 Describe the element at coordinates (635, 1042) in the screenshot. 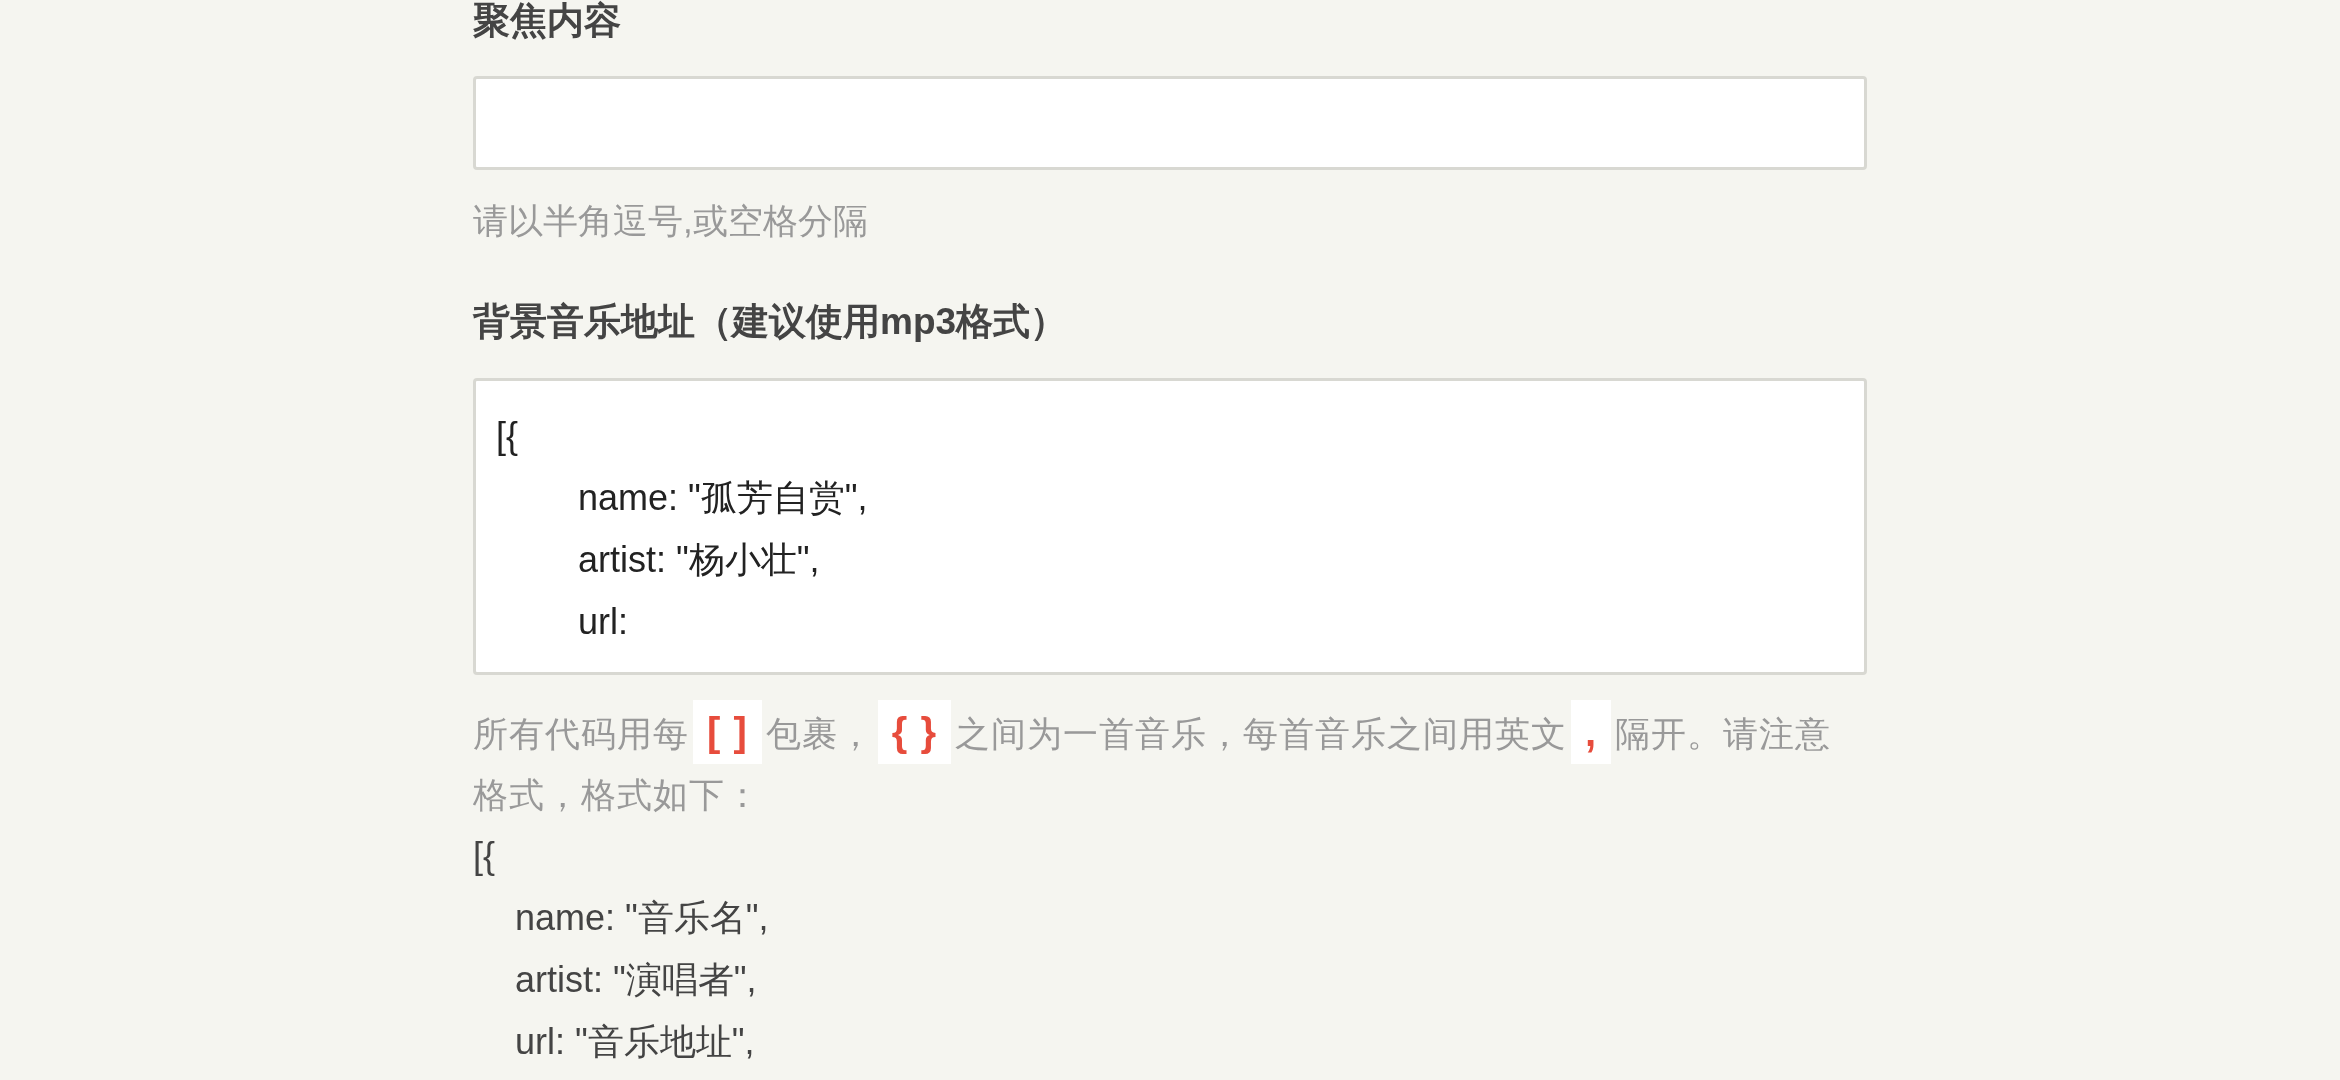

I see `example-code-line: url: "音乐地址",` at that location.